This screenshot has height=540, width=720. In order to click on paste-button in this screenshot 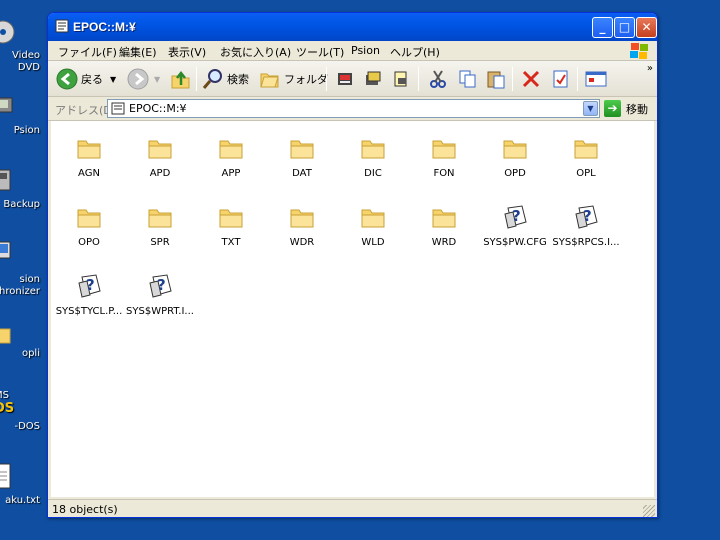, I will do `click(496, 79)`.